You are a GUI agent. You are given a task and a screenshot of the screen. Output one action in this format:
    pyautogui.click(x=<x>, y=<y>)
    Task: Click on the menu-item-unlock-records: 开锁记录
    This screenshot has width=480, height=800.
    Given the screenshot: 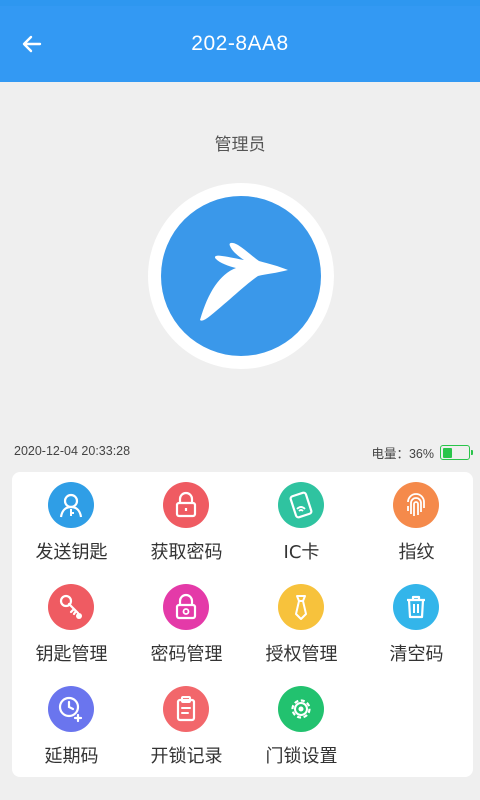 What is the action you would take?
    pyautogui.click(x=186, y=727)
    